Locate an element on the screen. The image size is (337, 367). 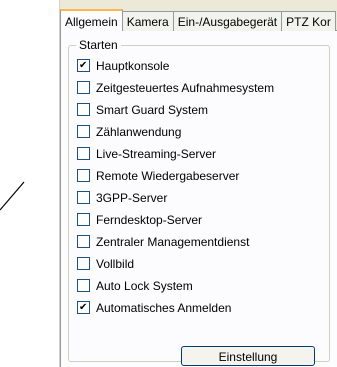
option-label: Hauptkonsole is located at coordinates (133, 66).